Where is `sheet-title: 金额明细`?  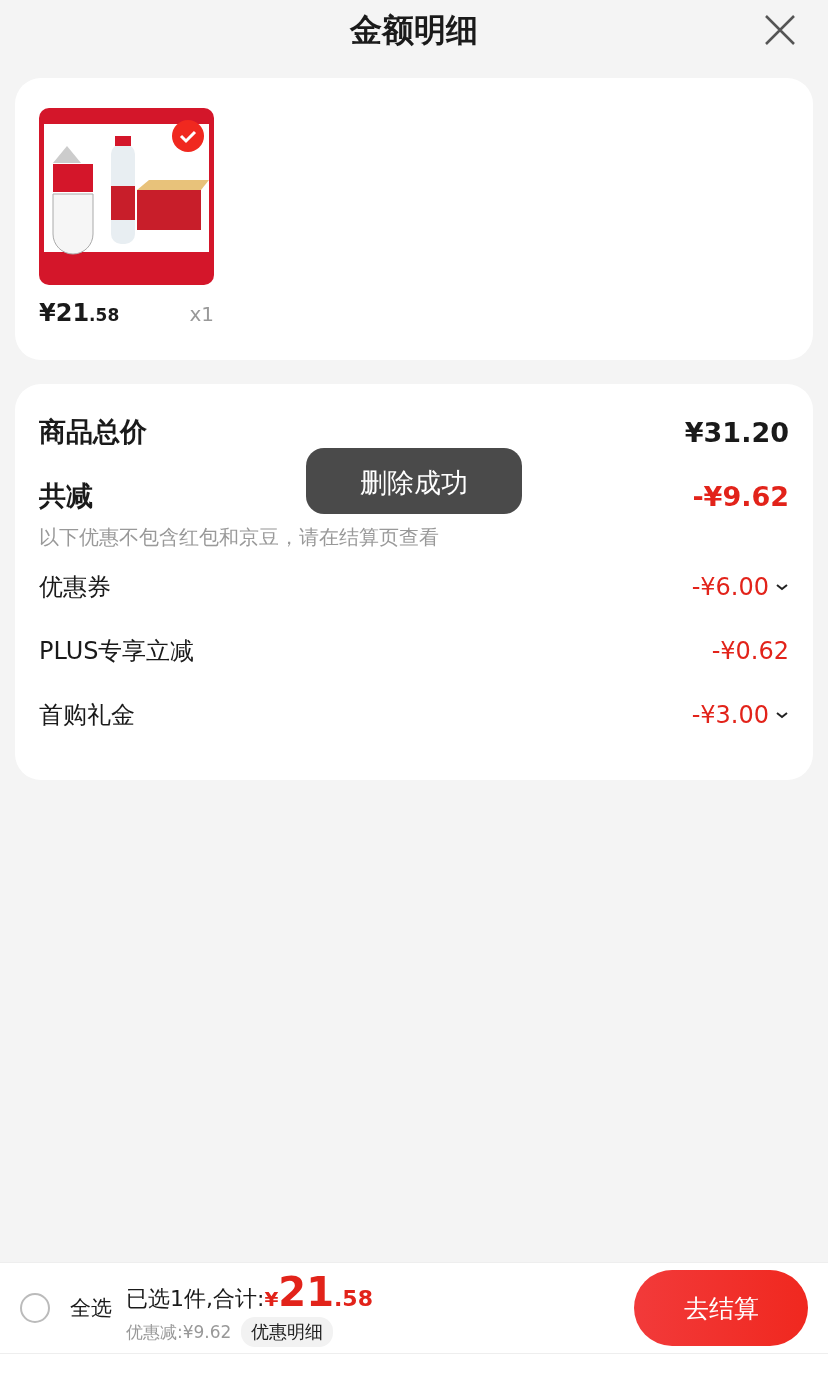 sheet-title: 金额明细 is located at coordinates (414, 30).